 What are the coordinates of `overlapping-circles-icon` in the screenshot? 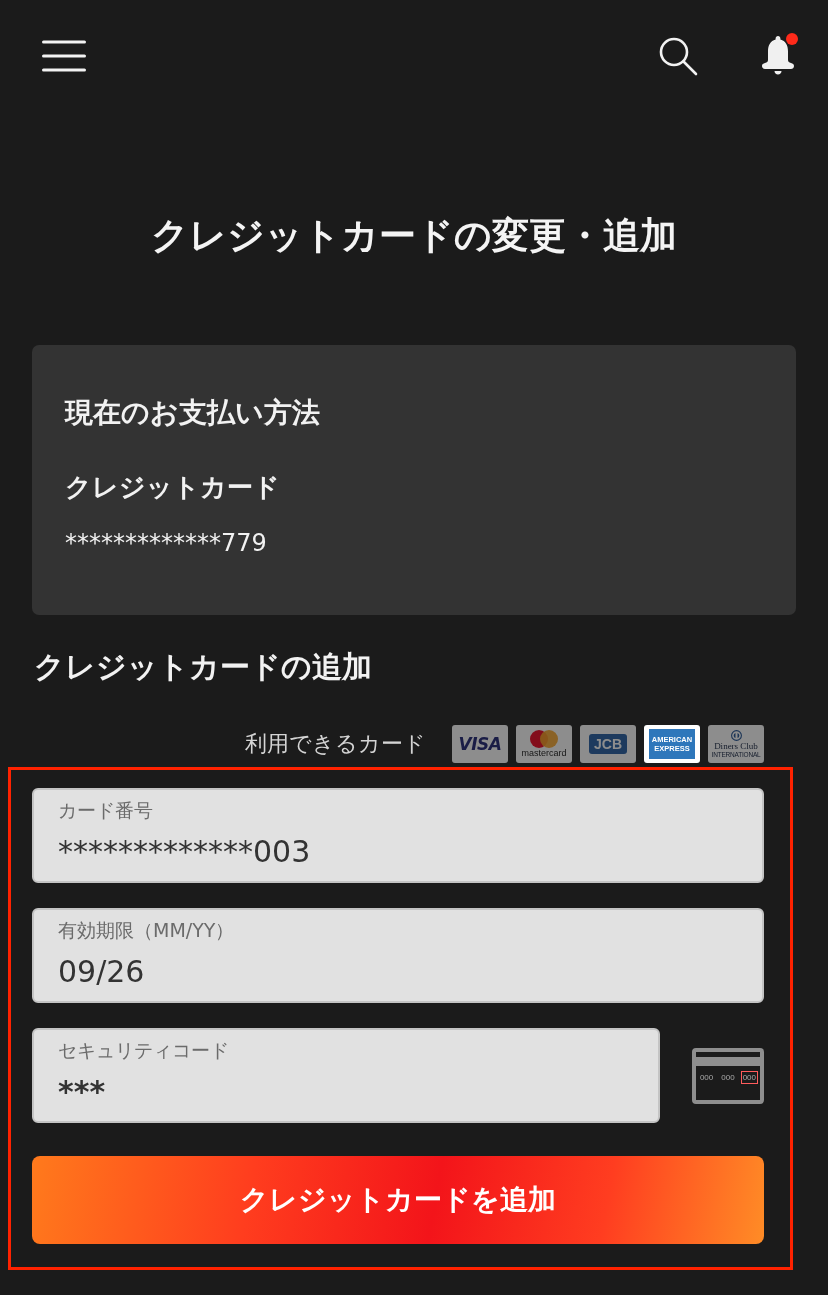 It's located at (544, 739).